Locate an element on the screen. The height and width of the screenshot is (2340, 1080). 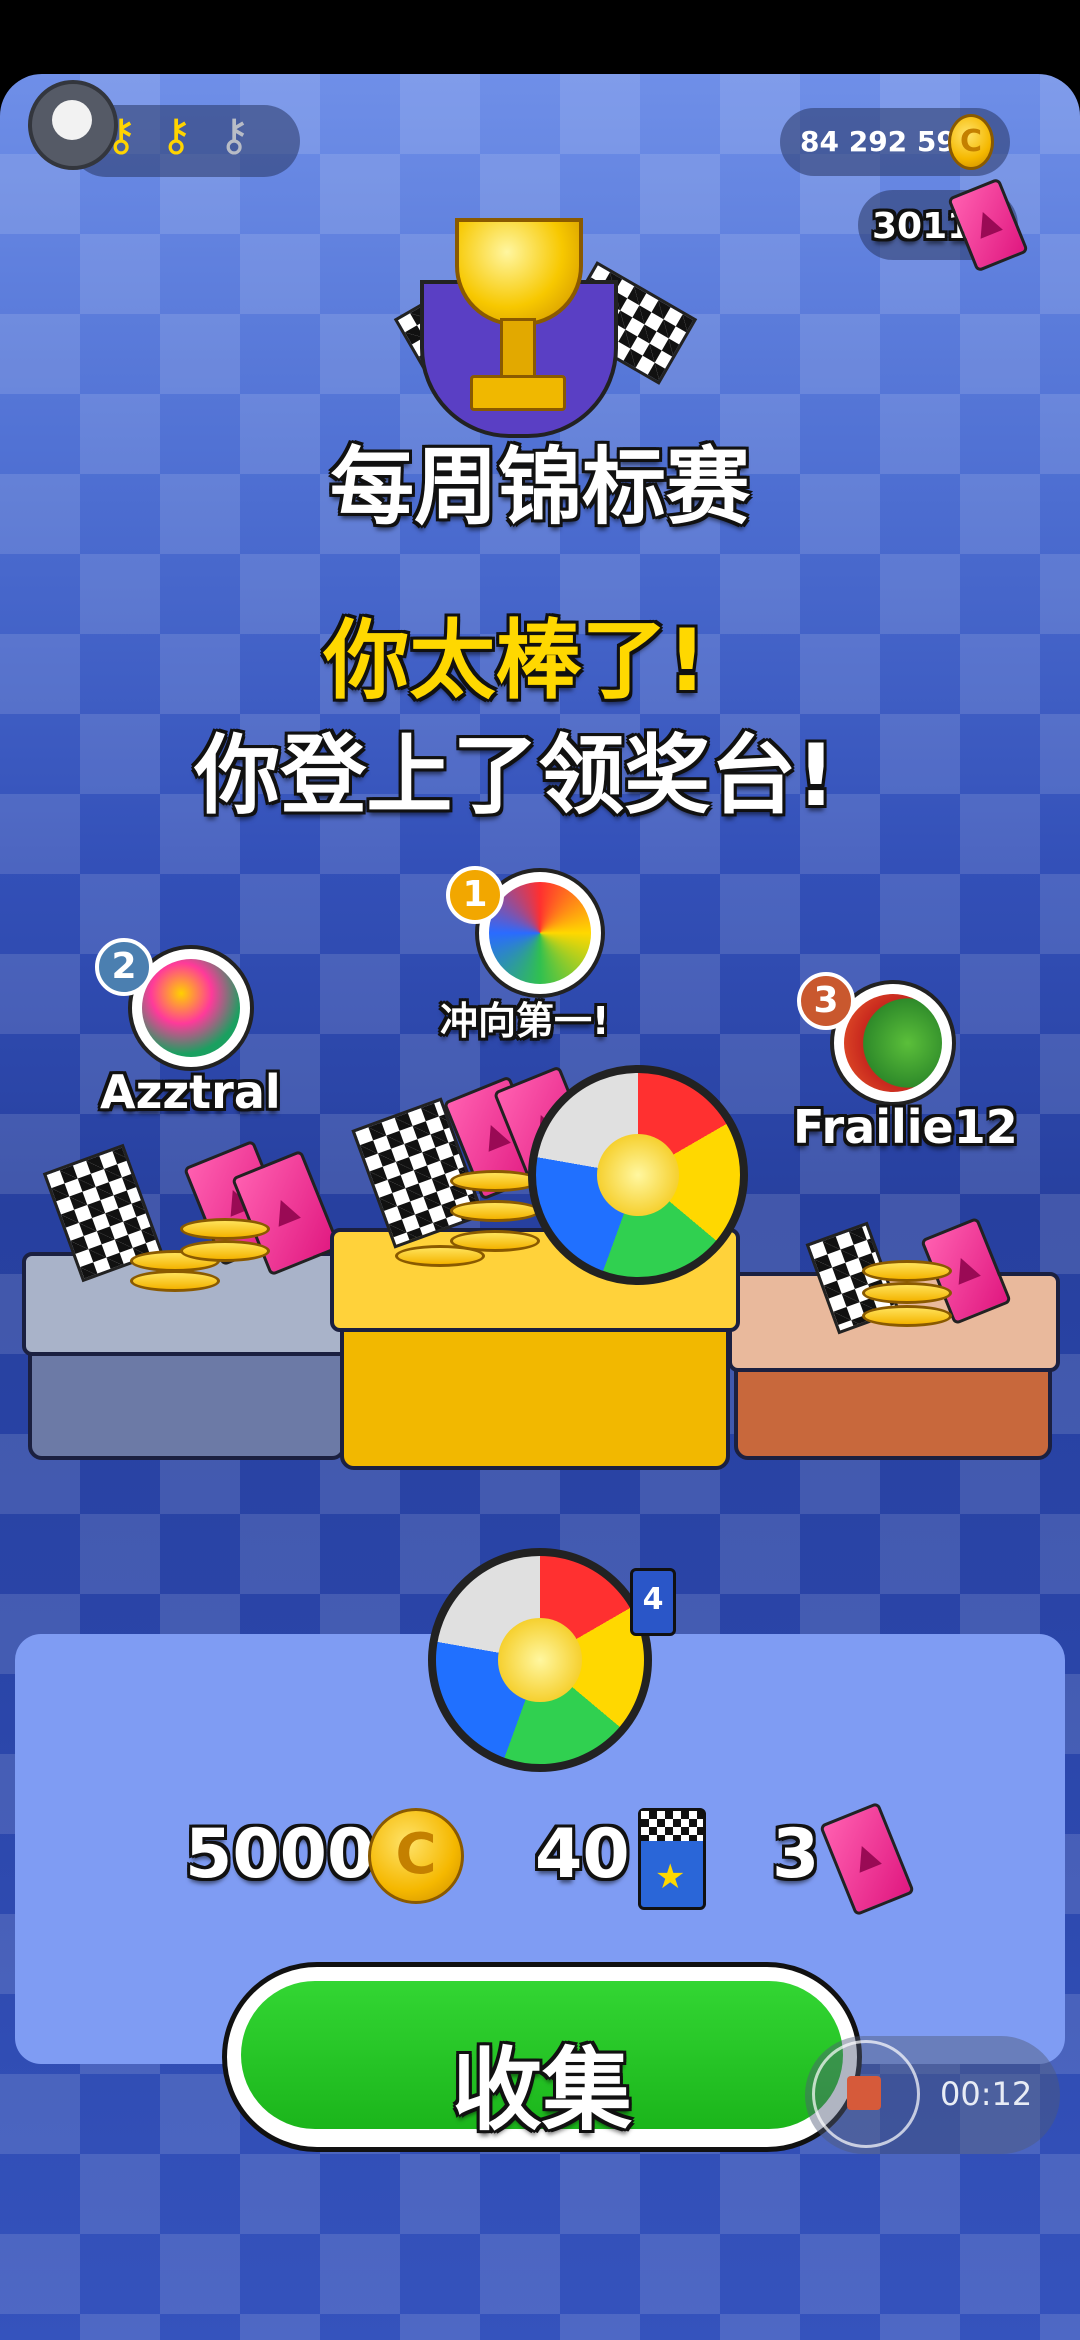
tournament-title: 每周锦标赛 is located at coordinates (539, 487).